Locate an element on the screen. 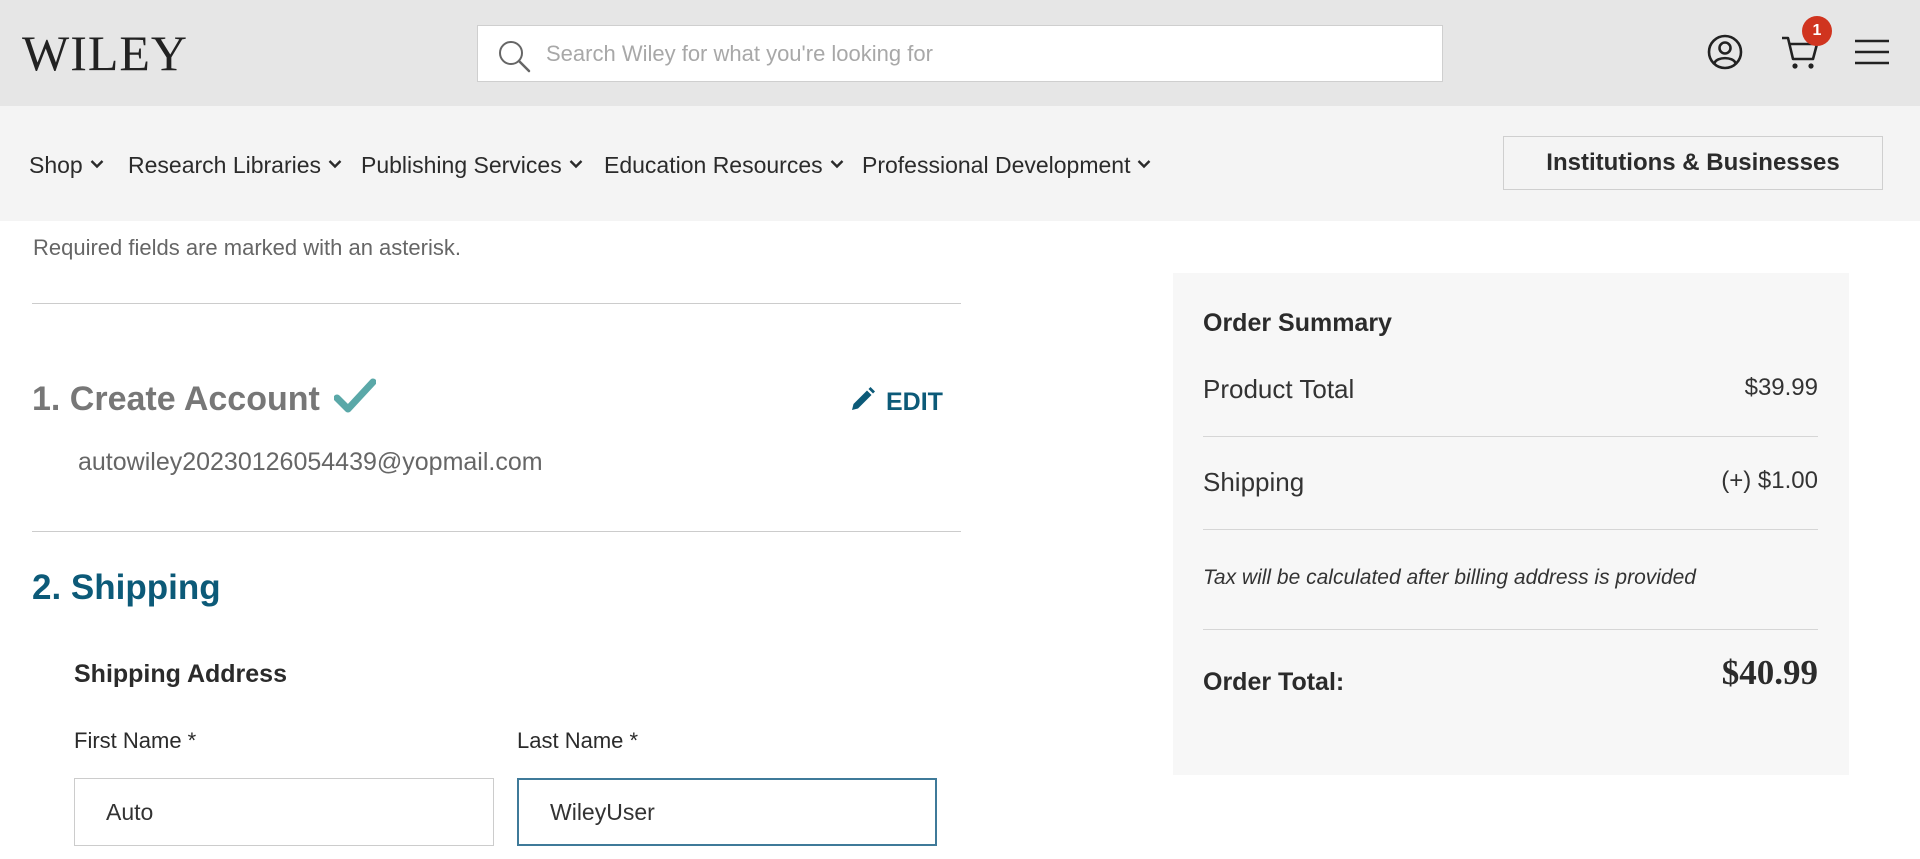 This screenshot has height=859, width=1920. nav-item-shop: Shop is located at coordinates (66, 165).